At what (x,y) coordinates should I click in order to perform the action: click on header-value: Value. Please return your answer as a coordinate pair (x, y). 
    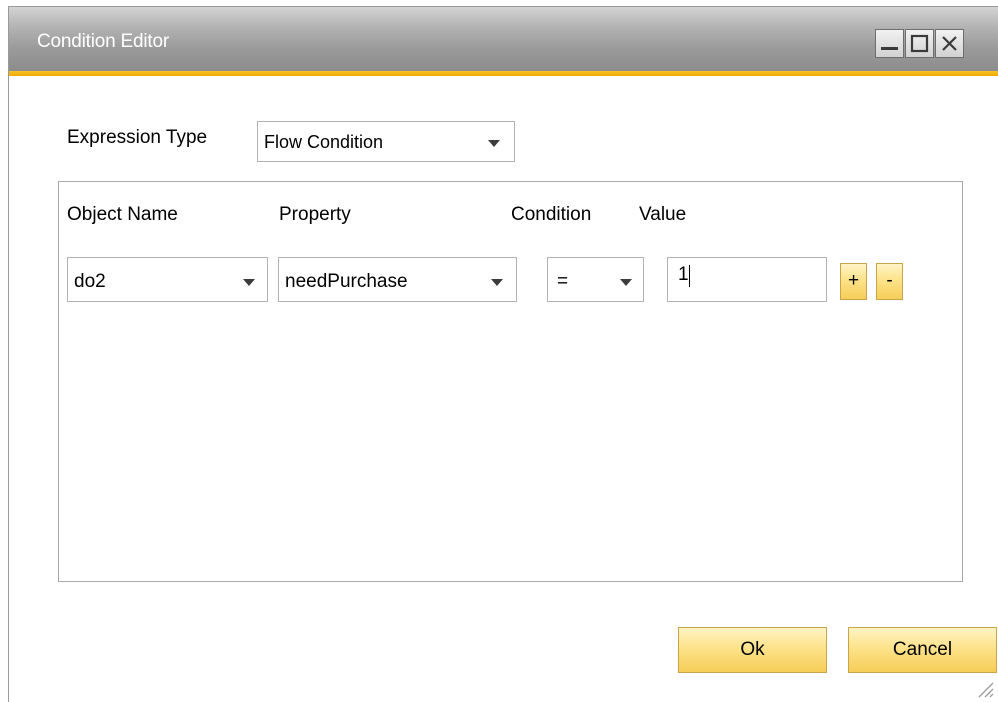
    Looking at the image, I should click on (663, 214).